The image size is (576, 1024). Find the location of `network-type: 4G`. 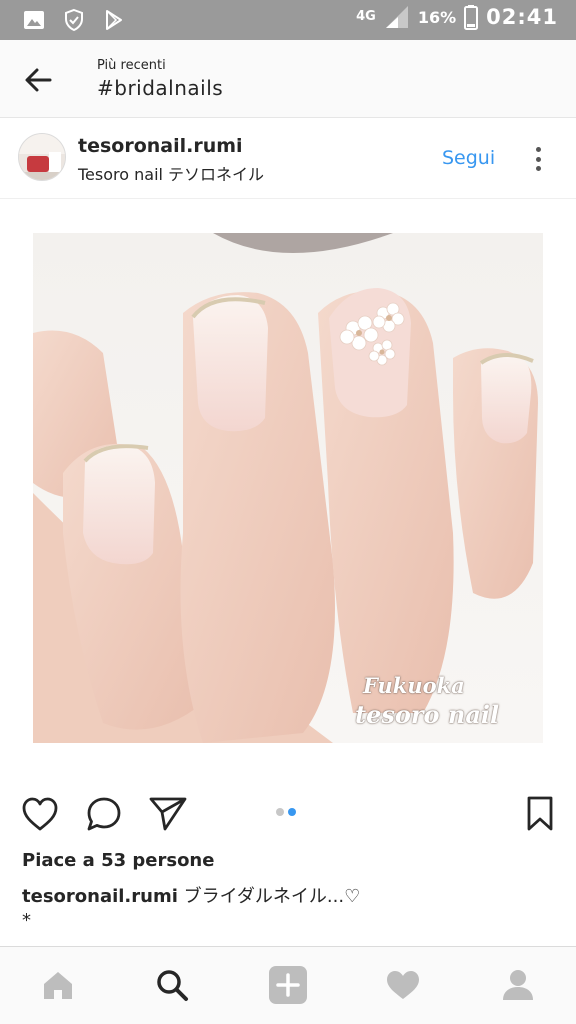

network-type: 4G is located at coordinates (366, 16).